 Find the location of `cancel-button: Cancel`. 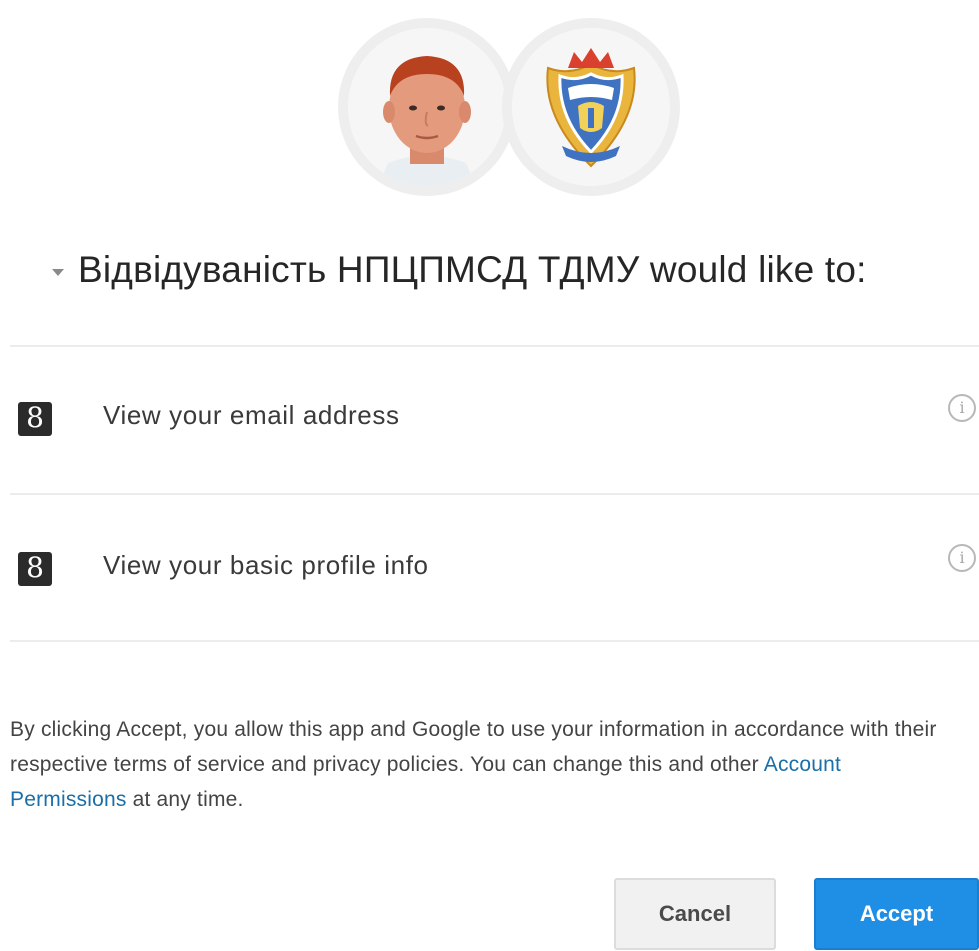

cancel-button: Cancel is located at coordinates (695, 914).